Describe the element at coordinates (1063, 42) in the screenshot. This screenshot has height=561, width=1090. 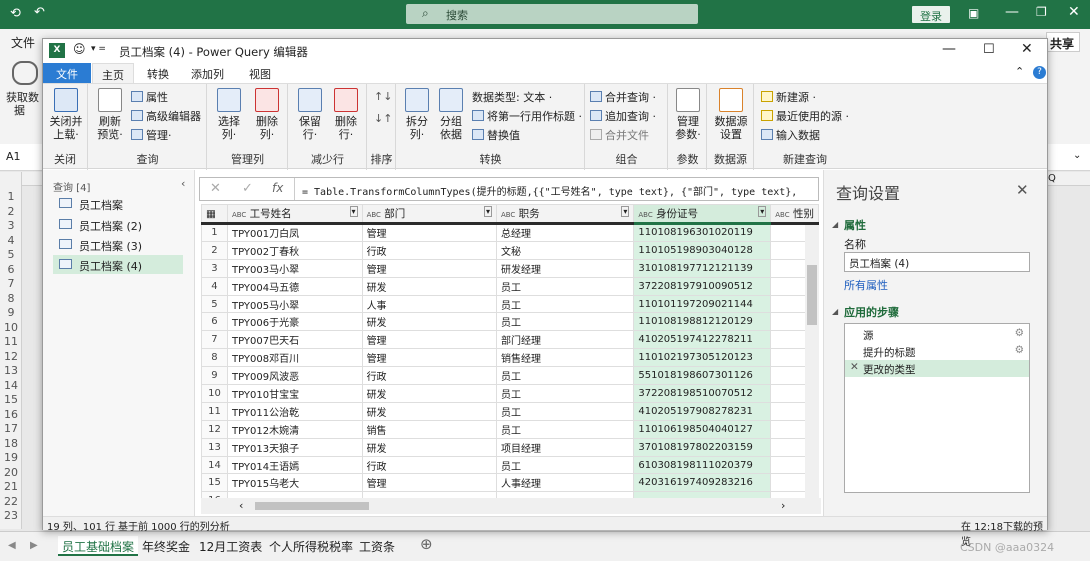
I see `excel-share-button: 共享` at that location.